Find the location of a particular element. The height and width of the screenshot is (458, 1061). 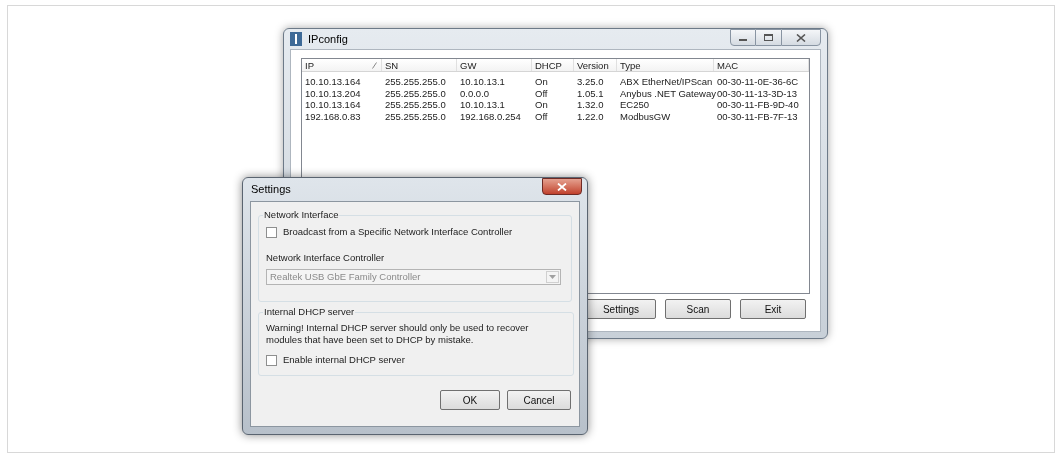

warning-text: Warning! Internal DHCP server should only be used to recover modules that have been set to DHCP by mistake. is located at coordinates (398, 334).